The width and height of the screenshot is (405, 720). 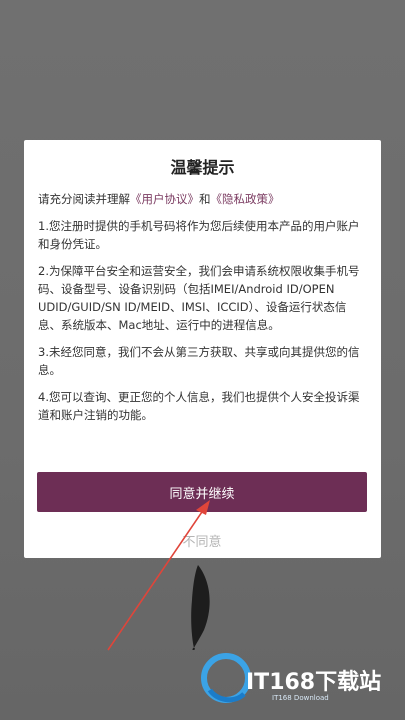 What do you see at coordinates (164, 199) in the screenshot?
I see `user-agreement-link: 《用户协议》` at bounding box center [164, 199].